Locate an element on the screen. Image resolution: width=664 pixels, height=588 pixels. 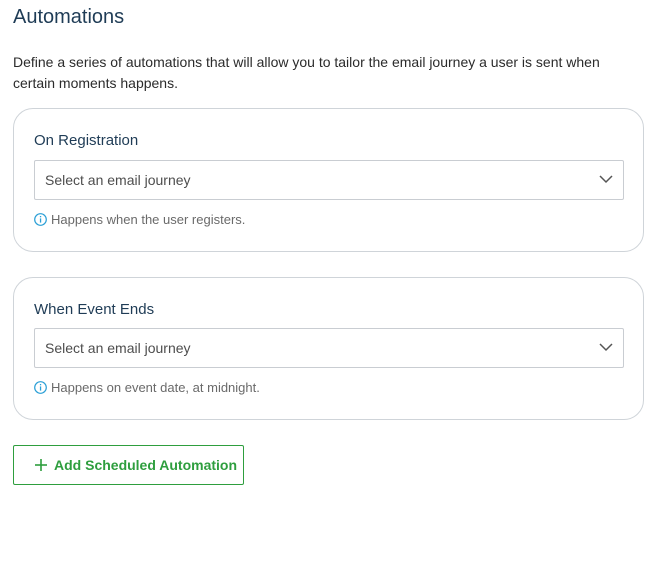
page-title: Automations is located at coordinates (69, 17).